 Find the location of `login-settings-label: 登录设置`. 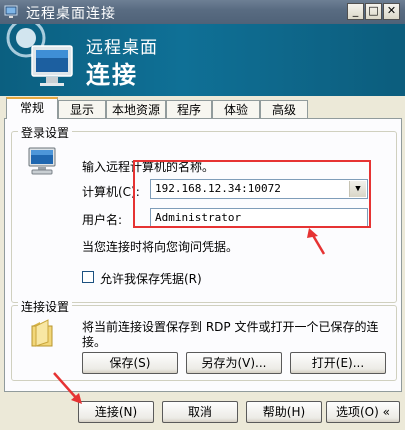

login-settings-label: 登录设置 is located at coordinates (45, 132).